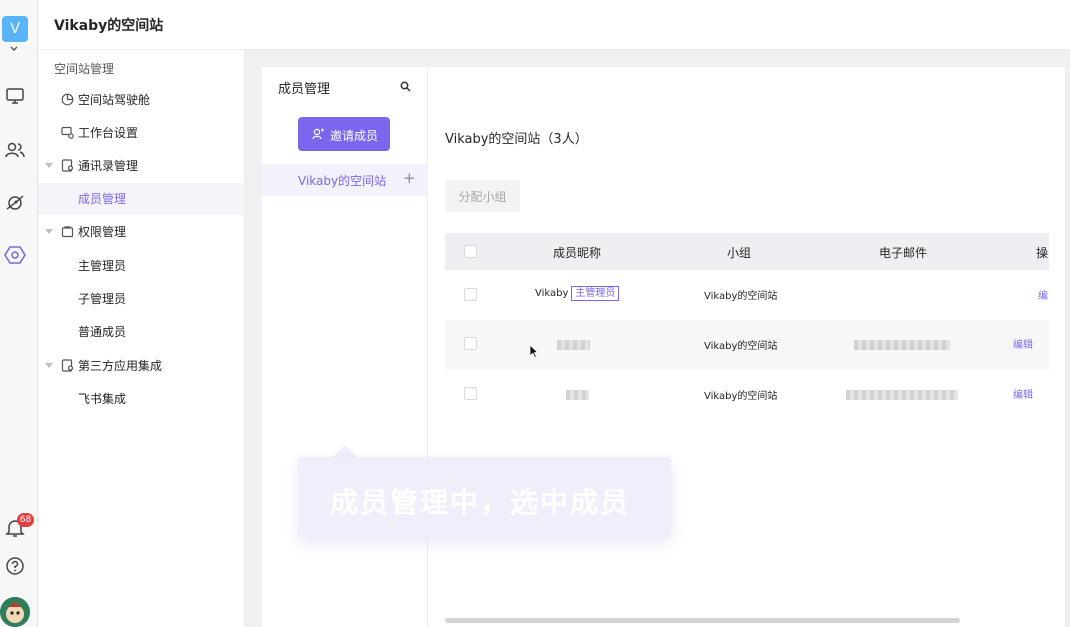 Image resolution: width=1070 pixels, height=627 pixels. I want to click on sidebar-item-integrations: 第三方应用集成, so click(141, 366).